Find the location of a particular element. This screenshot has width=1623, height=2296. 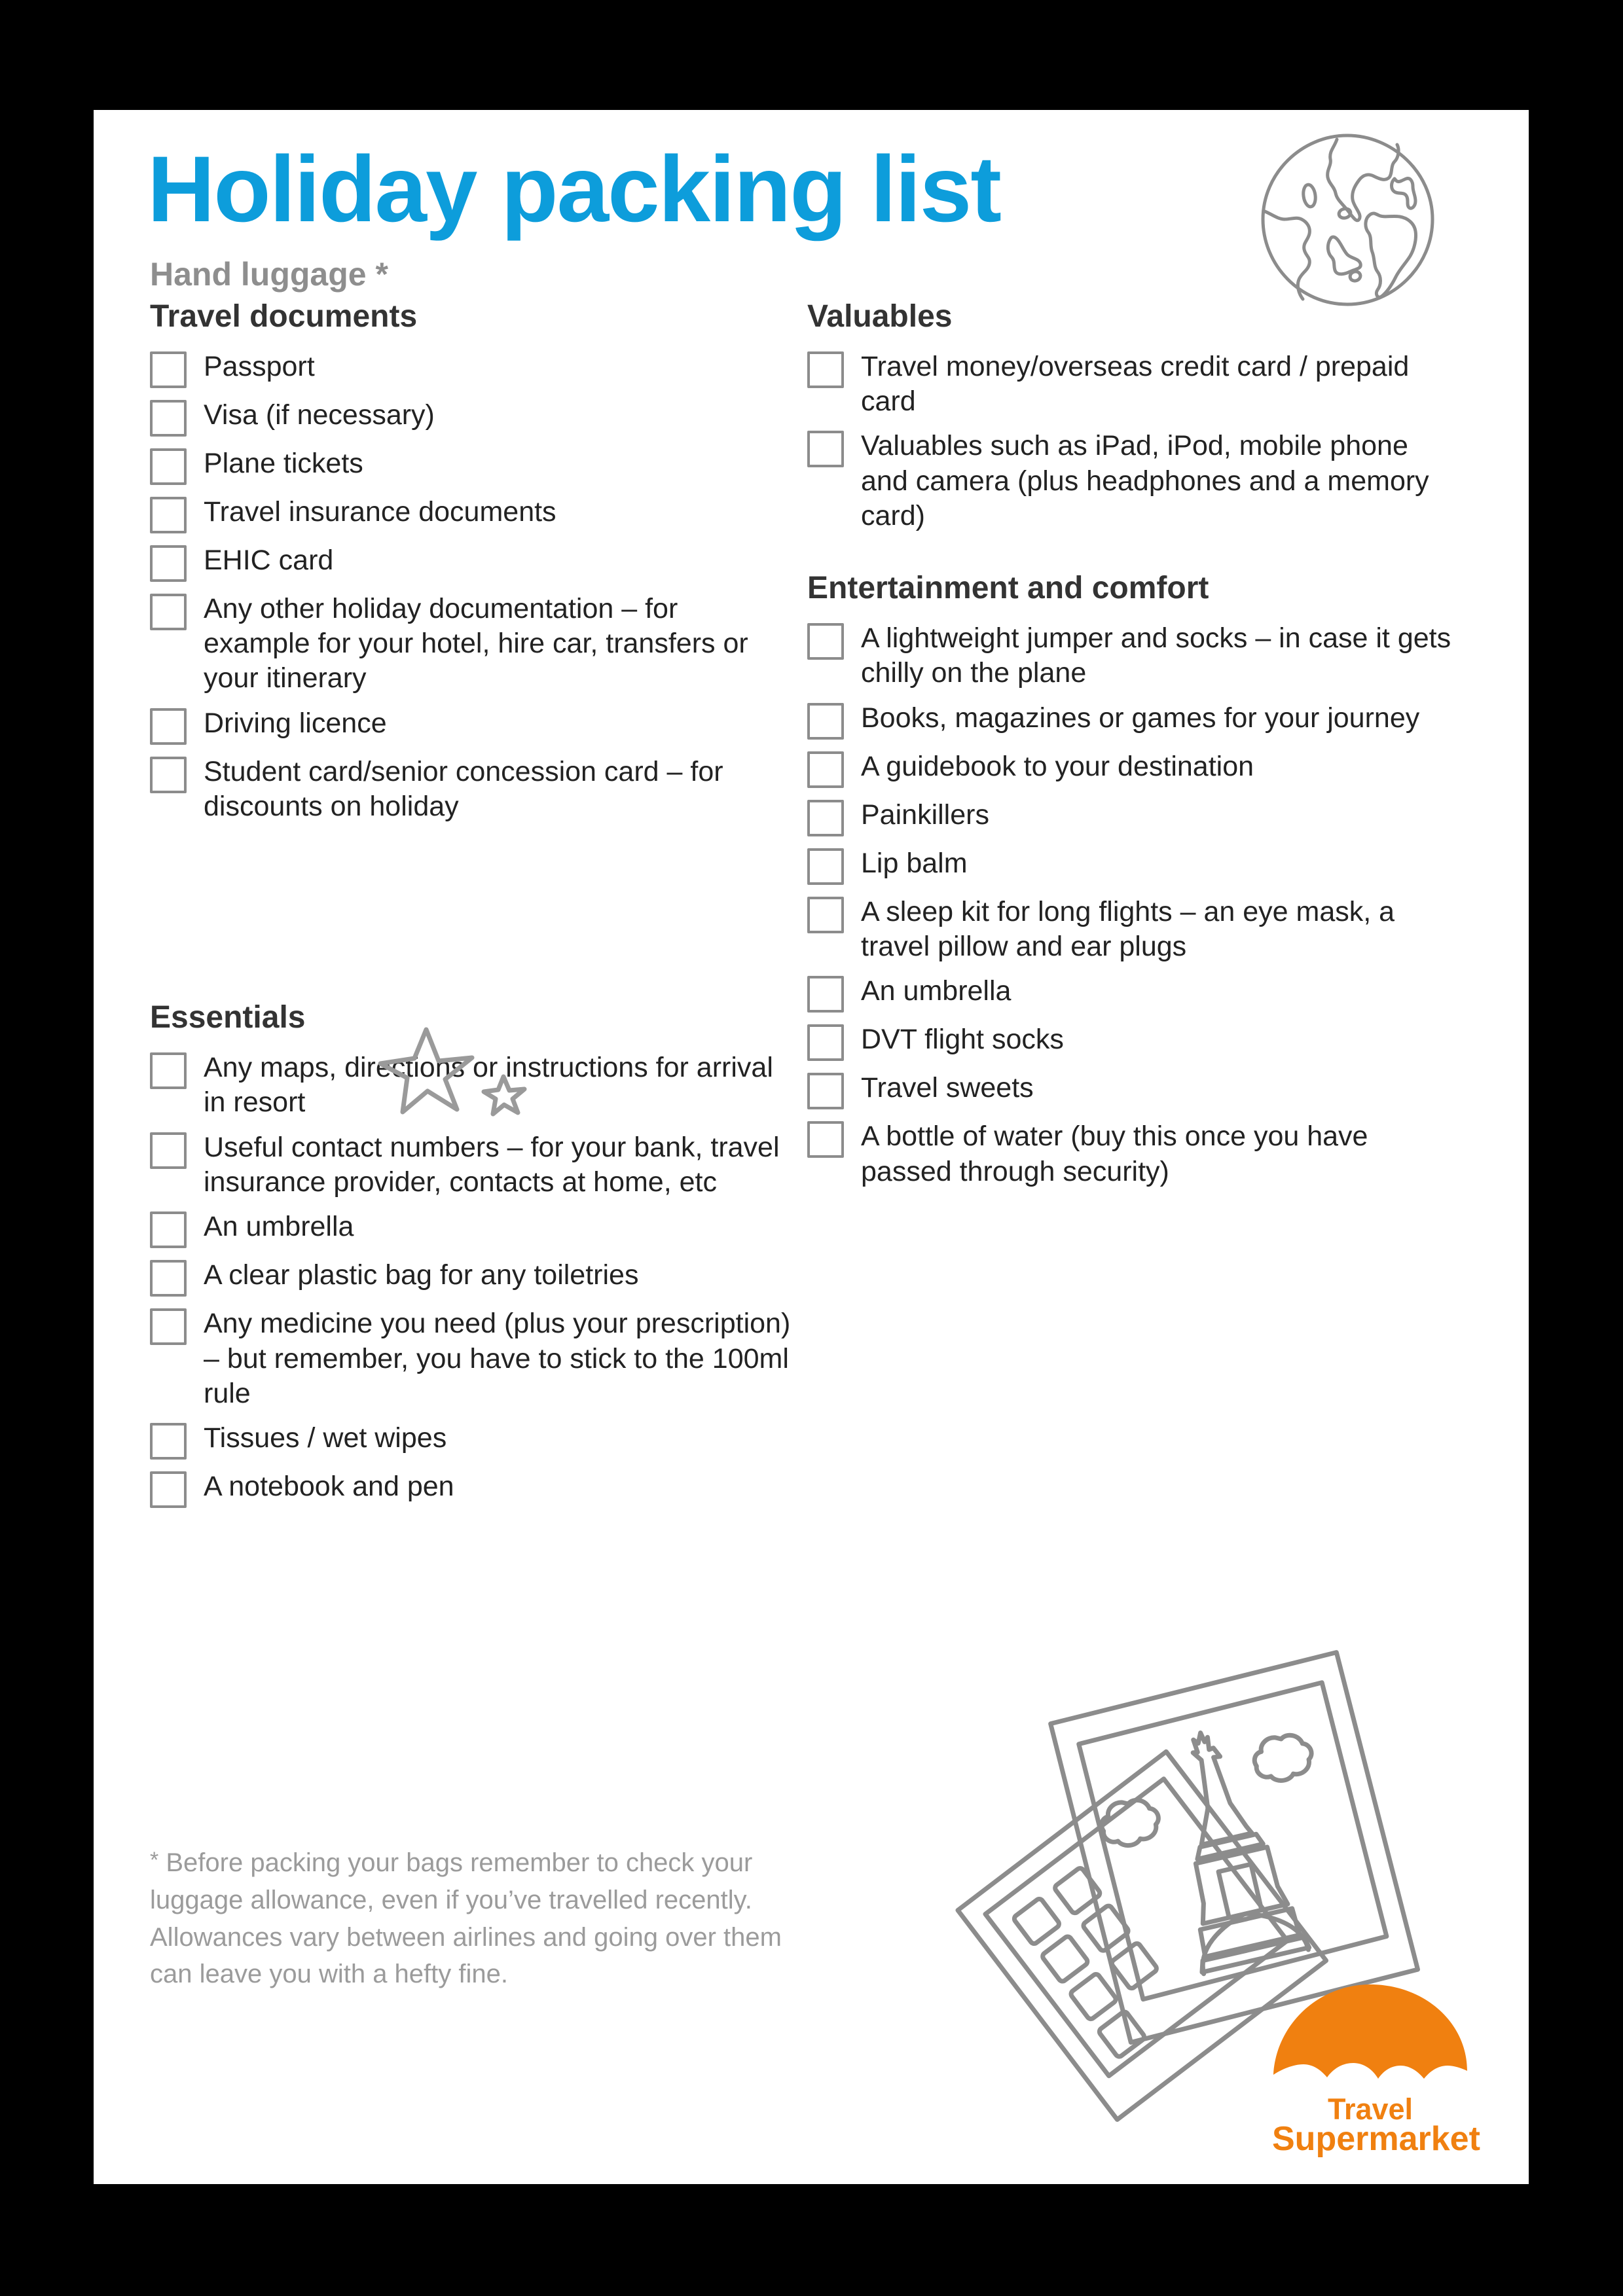

stars-icon is located at coordinates (457, 1082).